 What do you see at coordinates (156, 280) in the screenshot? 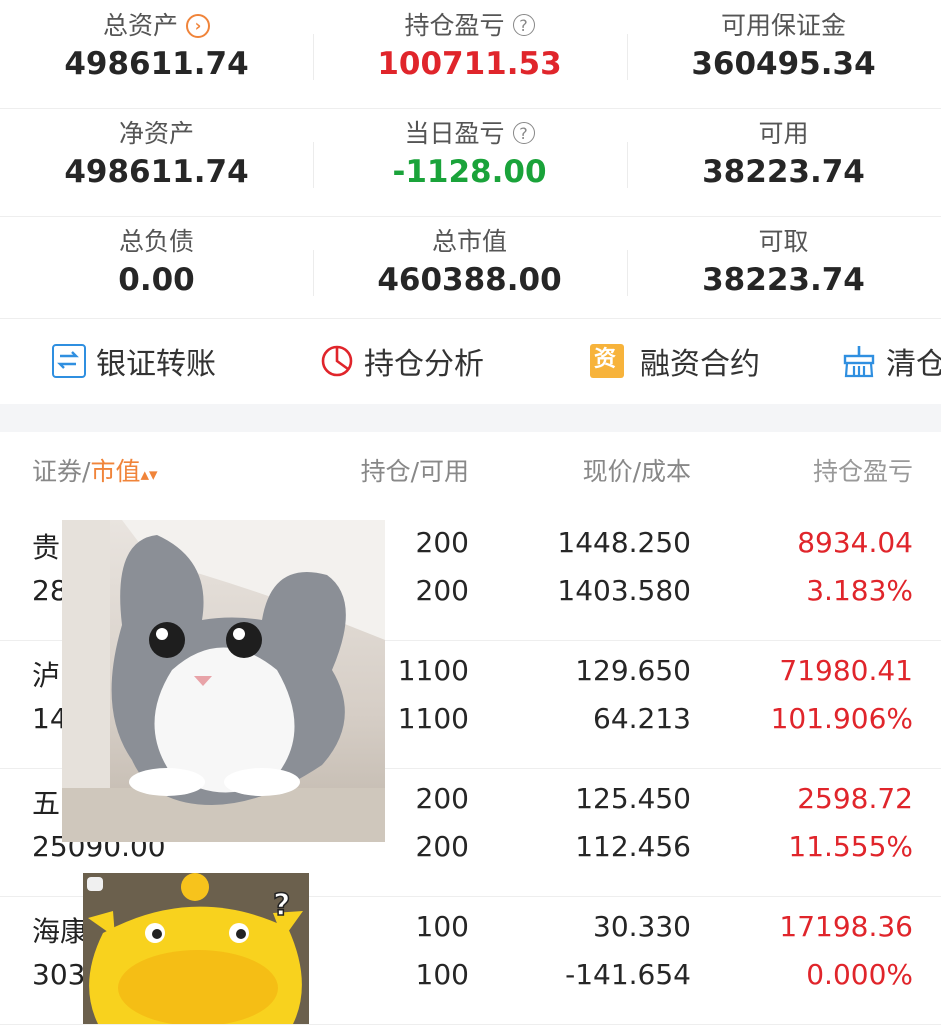
I see `total-liabilities-value: 0.00` at bounding box center [156, 280].